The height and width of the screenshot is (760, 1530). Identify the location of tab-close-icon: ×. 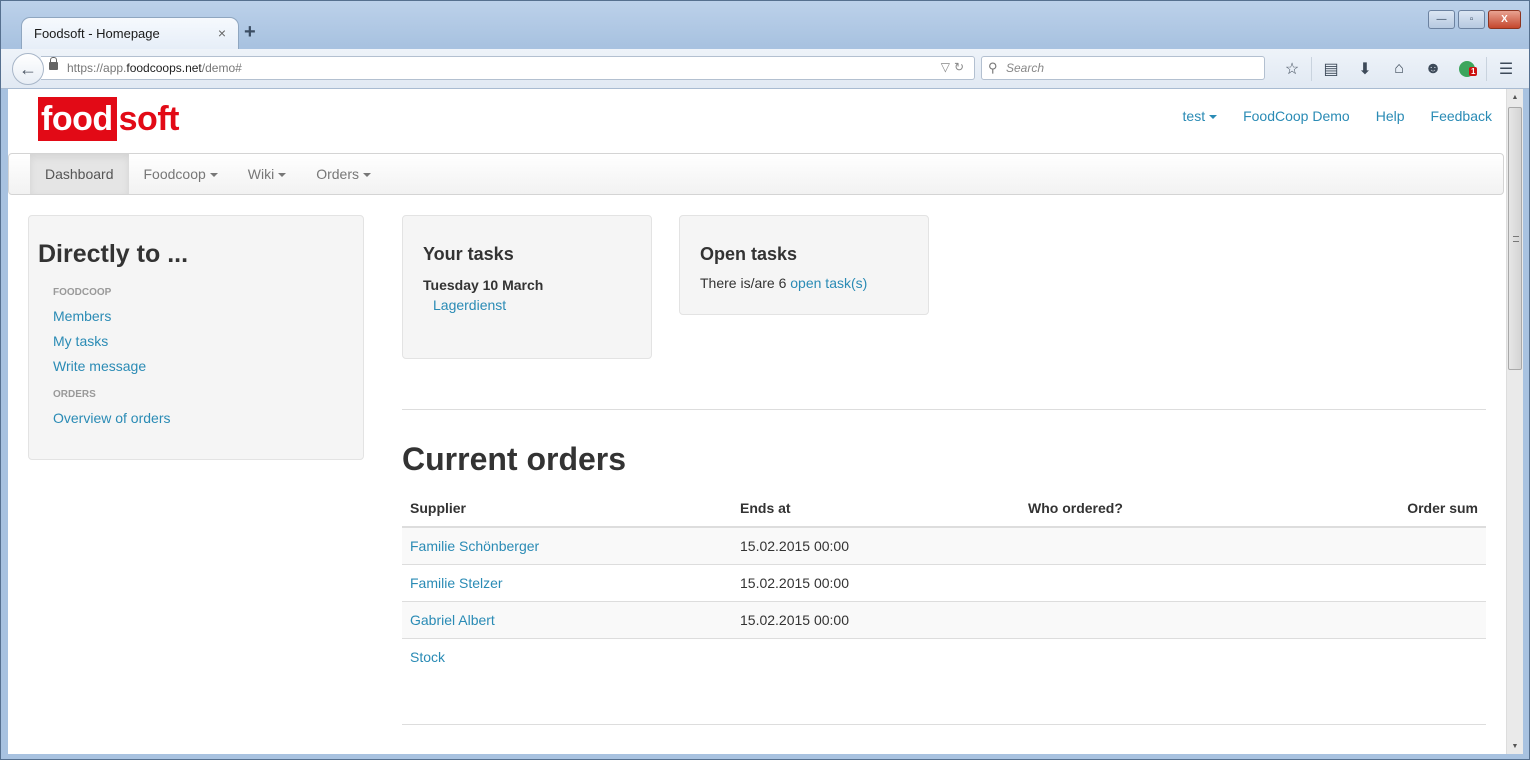
(222, 33).